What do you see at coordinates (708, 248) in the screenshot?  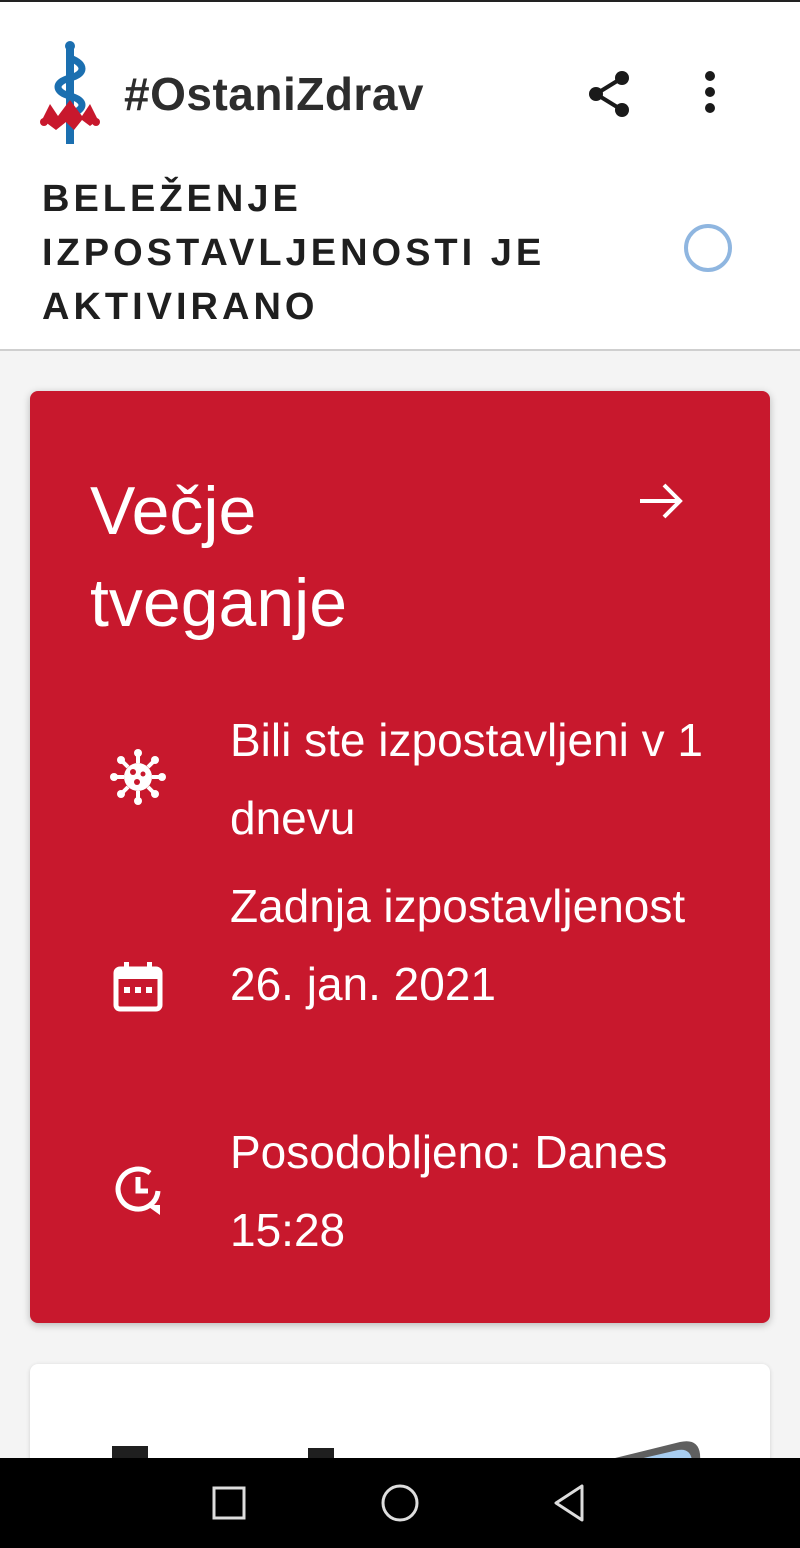 I see `exposure-status-indicator` at bounding box center [708, 248].